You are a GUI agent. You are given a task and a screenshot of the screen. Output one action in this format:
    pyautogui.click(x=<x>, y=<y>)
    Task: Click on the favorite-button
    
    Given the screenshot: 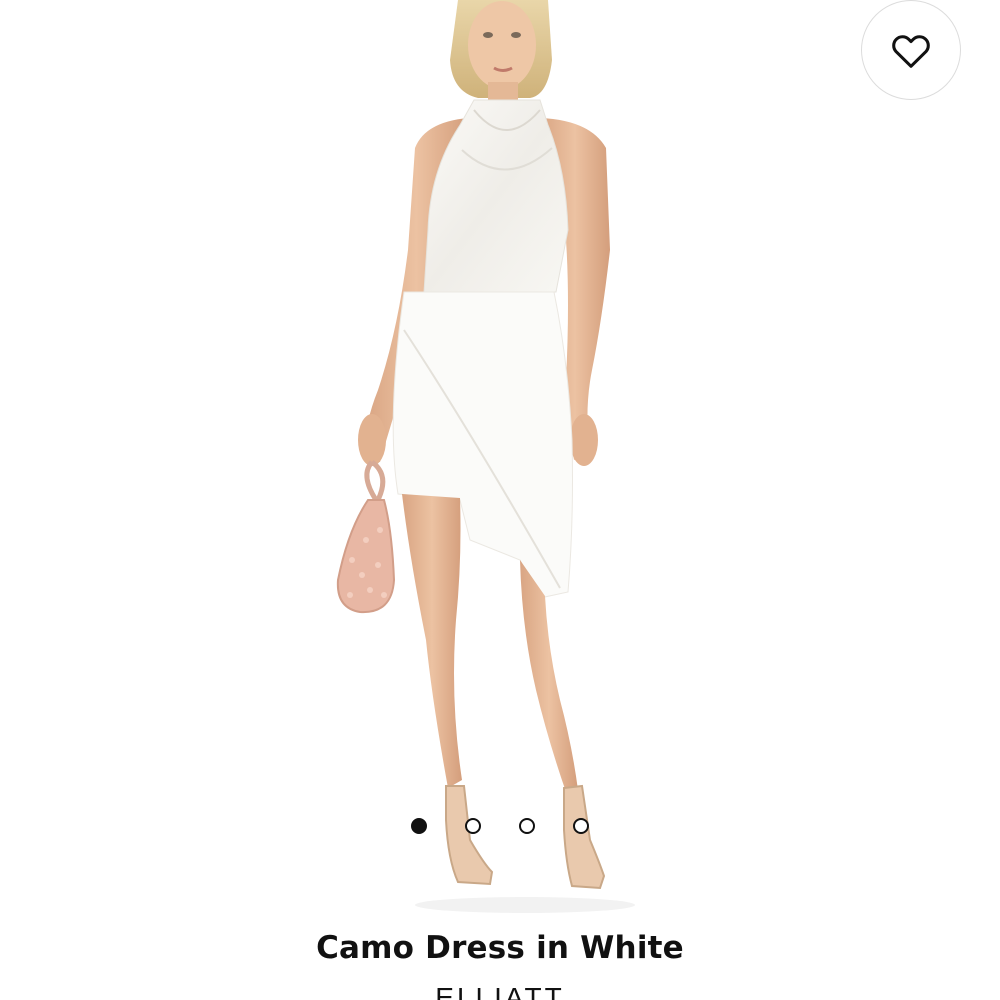 What is the action you would take?
    pyautogui.click(x=911, y=50)
    